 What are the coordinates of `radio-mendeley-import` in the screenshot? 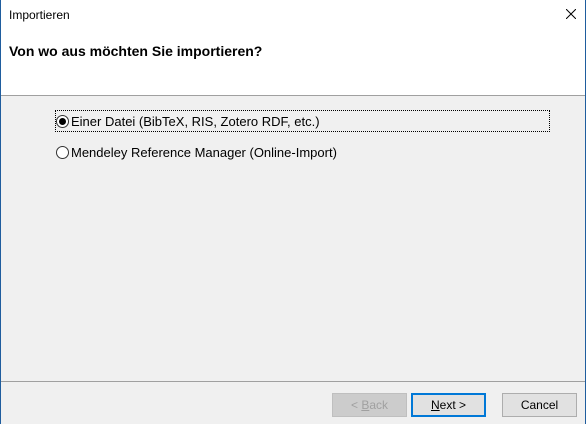 It's located at (62, 152).